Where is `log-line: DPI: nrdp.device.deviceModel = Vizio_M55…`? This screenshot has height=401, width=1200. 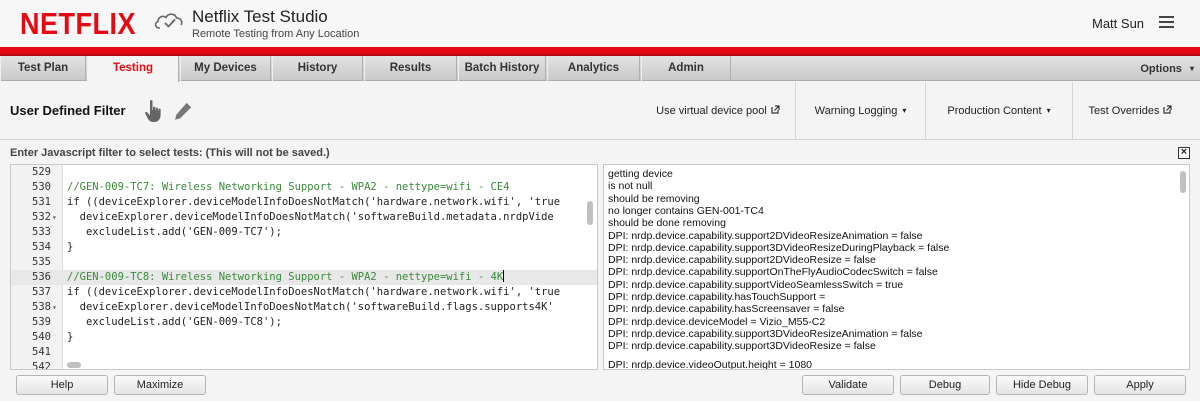
log-line: DPI: nrdp.device.deviceModel = Vizio_M55… is located at coordinates (717, 321).